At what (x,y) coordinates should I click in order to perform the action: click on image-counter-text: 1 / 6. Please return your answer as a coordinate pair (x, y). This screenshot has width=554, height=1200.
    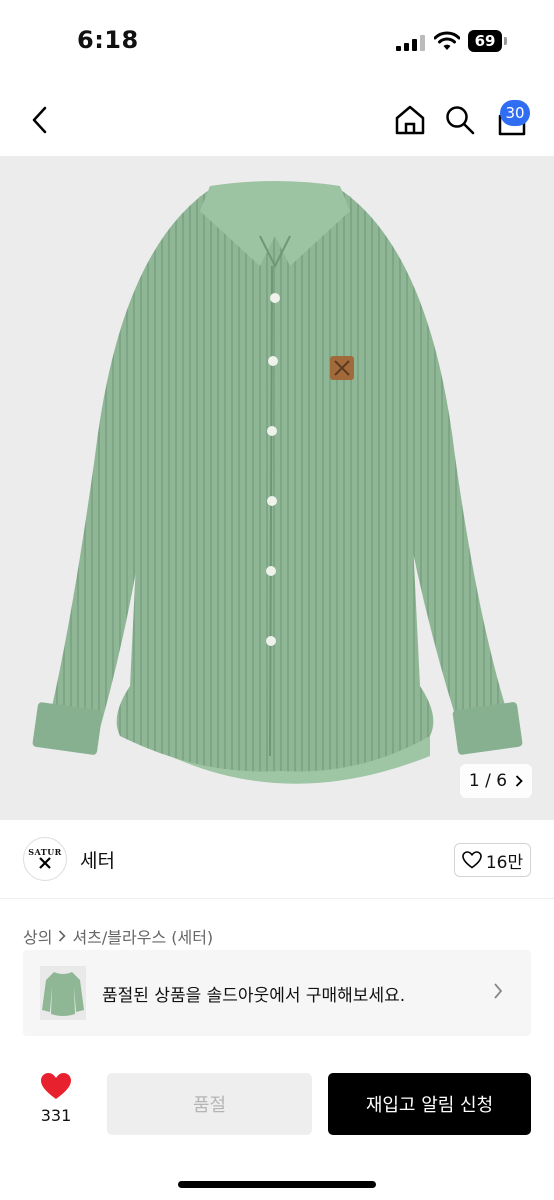
    Looking at the image, I should click on (488, 781).